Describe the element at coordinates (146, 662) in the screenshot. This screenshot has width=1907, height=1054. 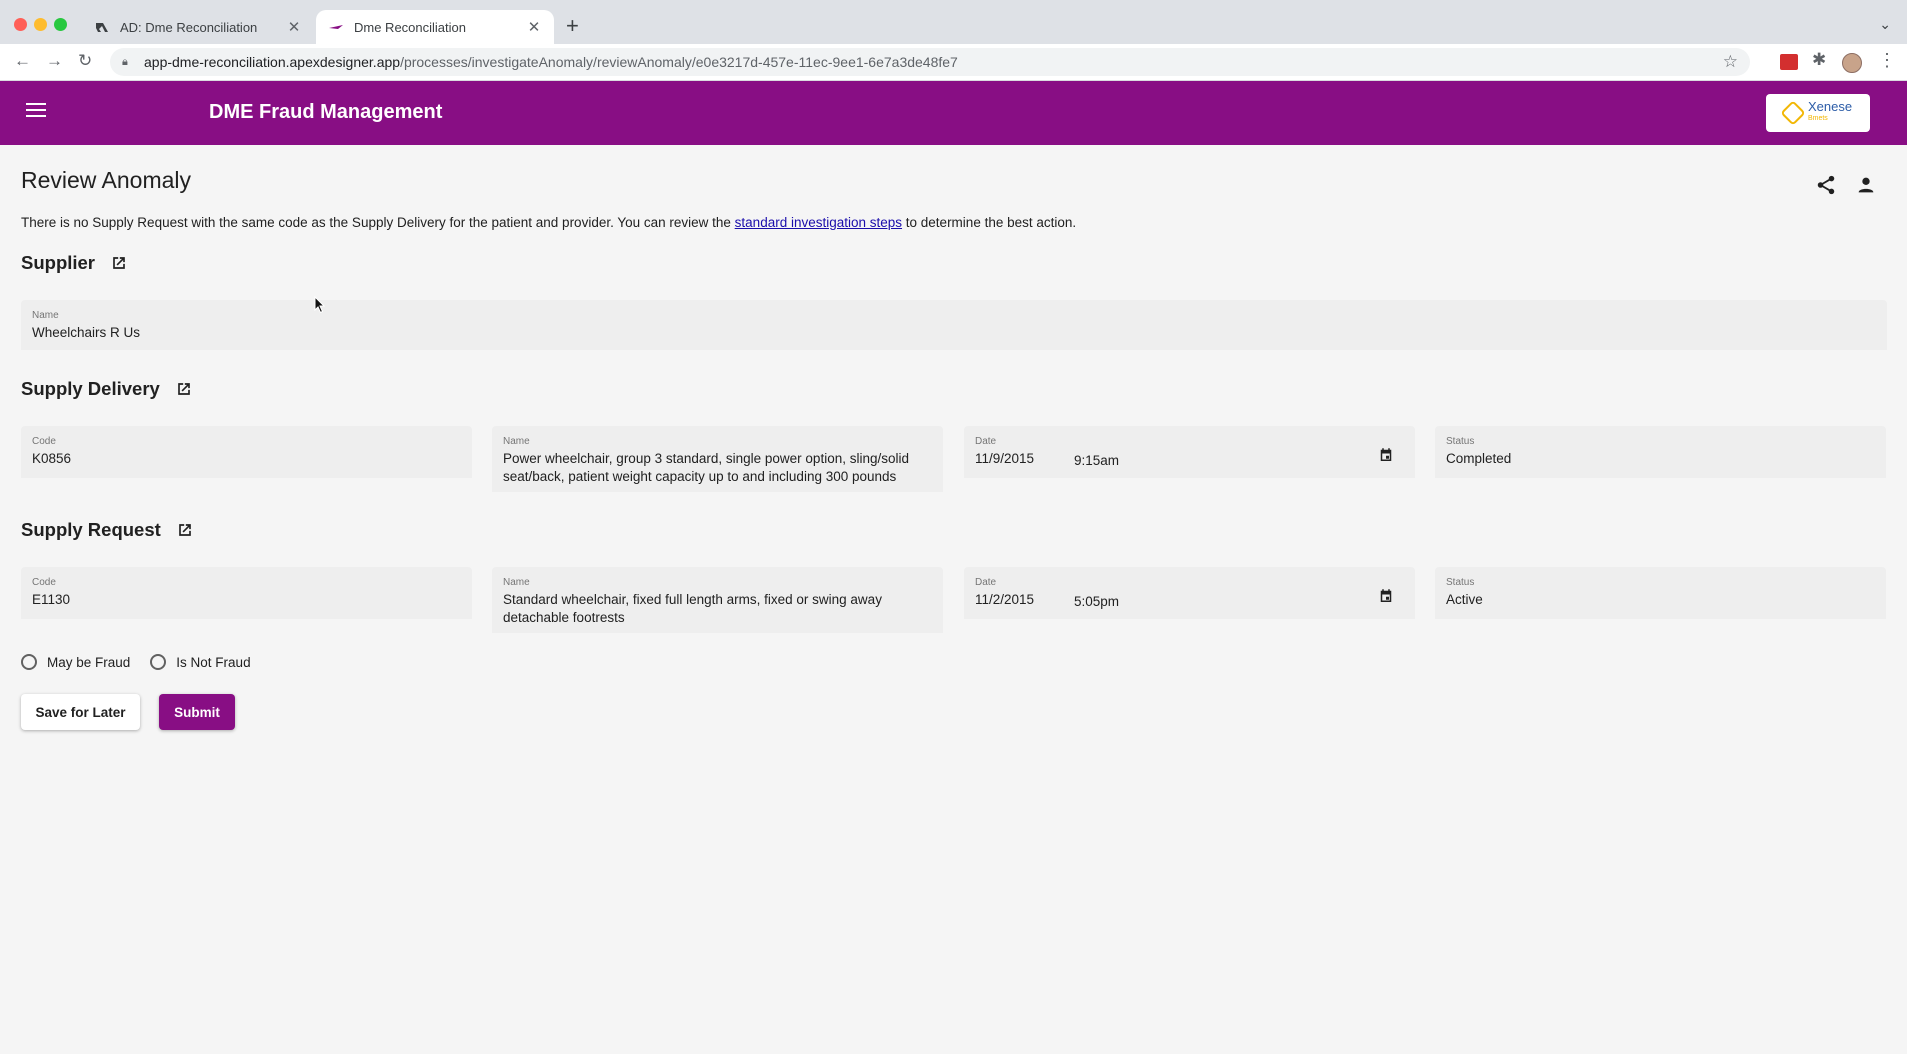
I see `fraud-decision-group: May be Fraud Is Not Fraud` at that location.